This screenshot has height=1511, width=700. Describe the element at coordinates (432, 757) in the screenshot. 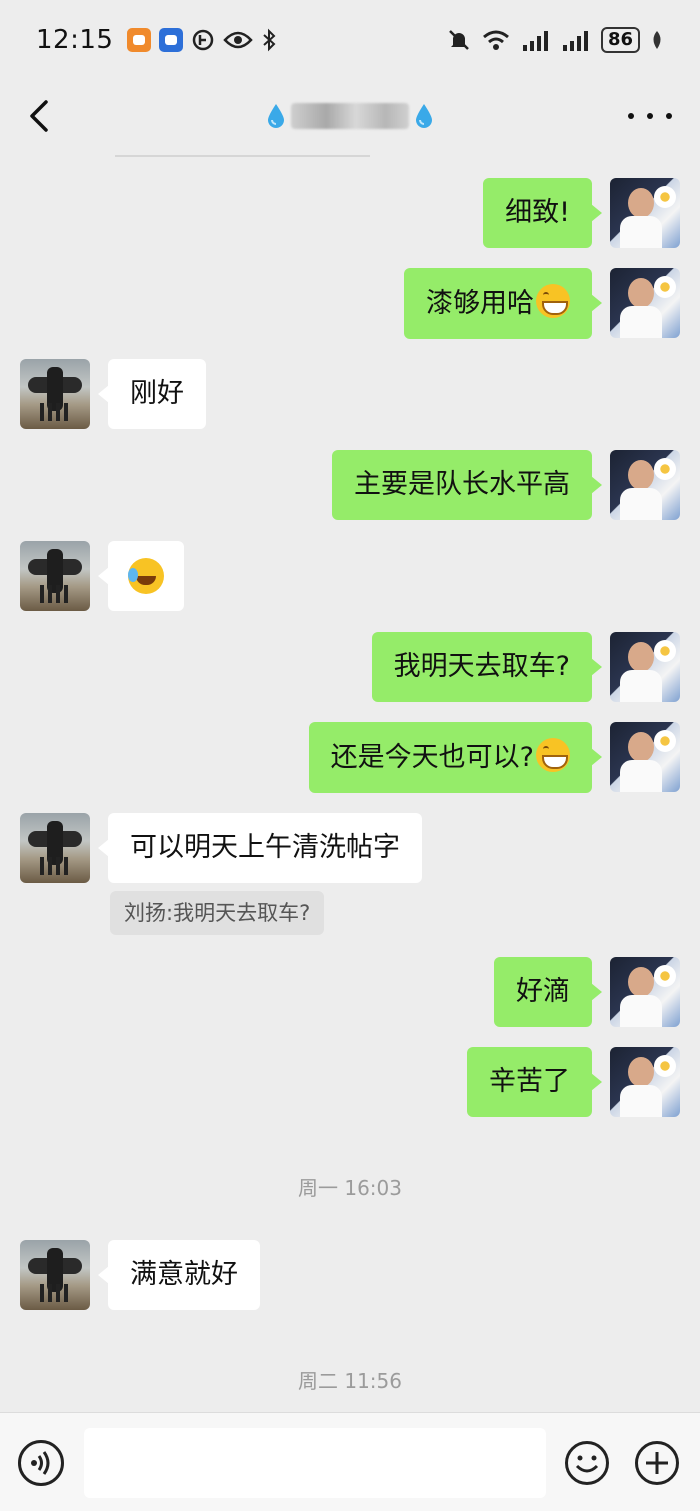

I see `message-text: 还是今天也可以?` at that location.